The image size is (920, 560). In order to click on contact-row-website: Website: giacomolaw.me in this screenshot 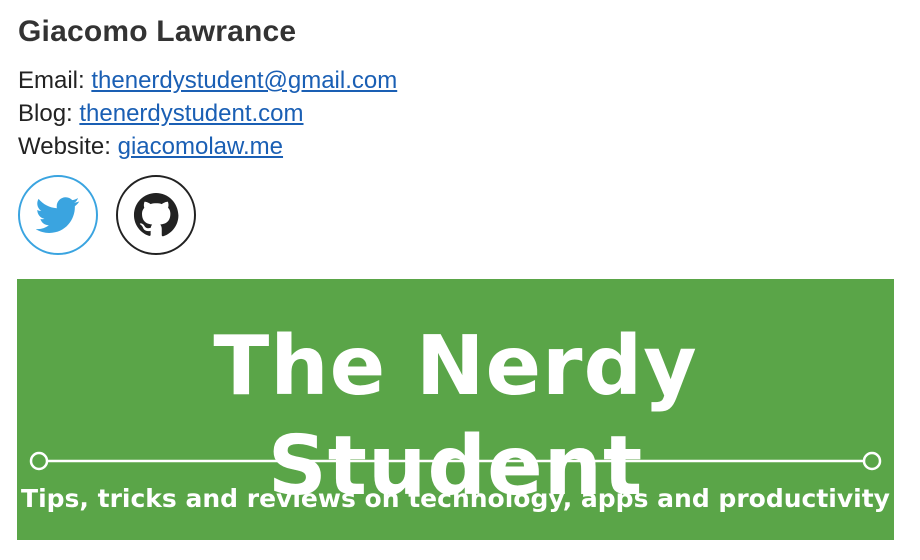, I will do `click(458, 146)`.